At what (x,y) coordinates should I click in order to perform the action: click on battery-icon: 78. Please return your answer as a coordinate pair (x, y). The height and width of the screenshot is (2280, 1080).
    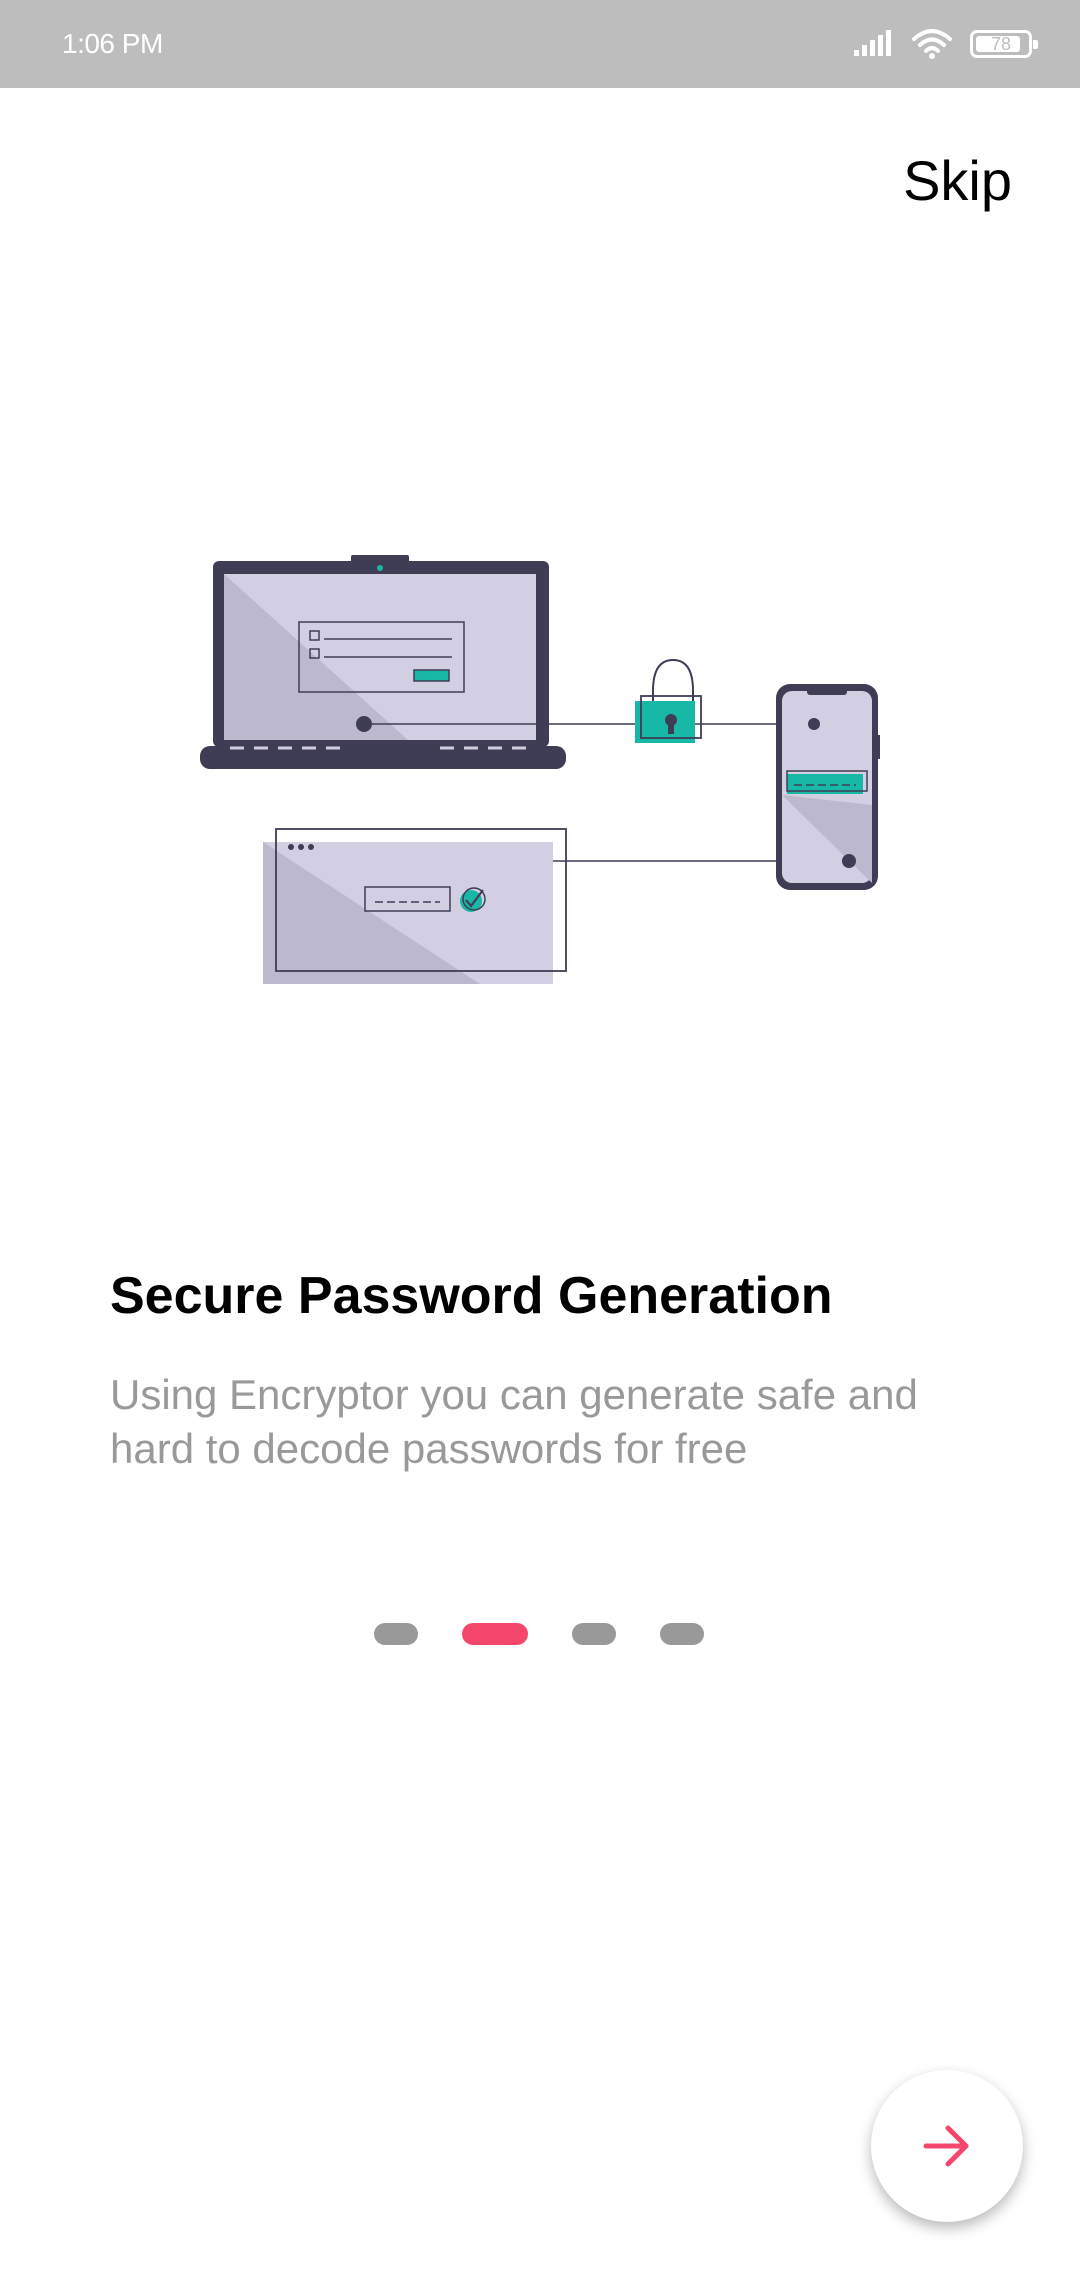
    Looking at the image, I should click on (1004, 44).